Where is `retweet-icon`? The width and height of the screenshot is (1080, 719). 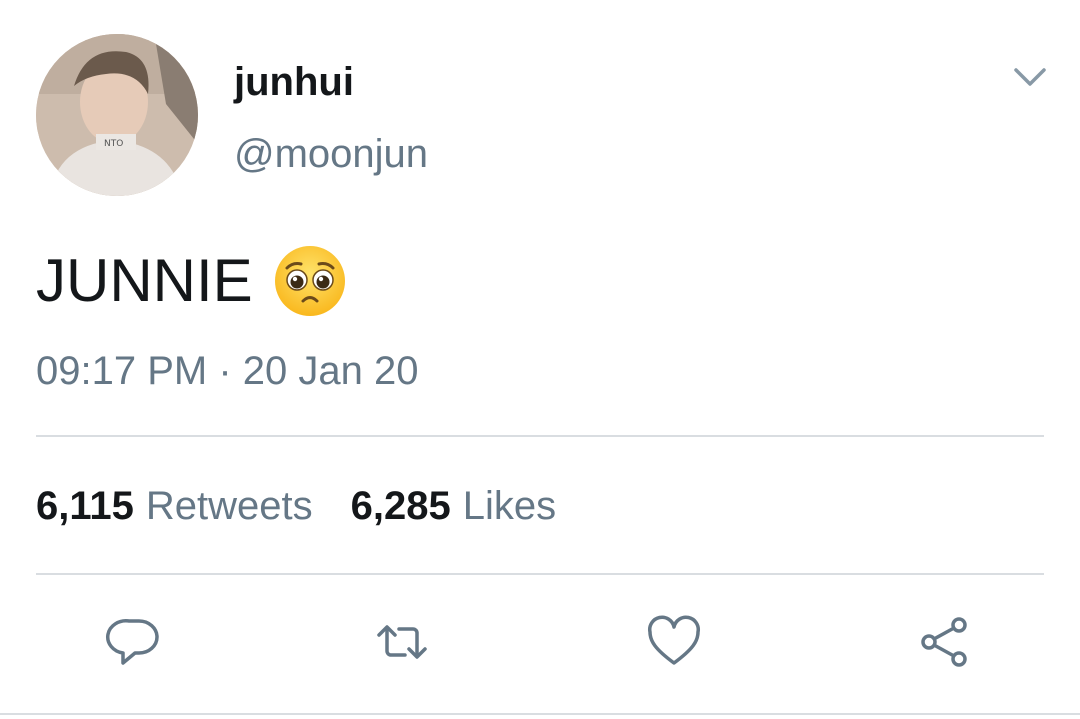 retweet-icon is located at coordinates (402, 642).